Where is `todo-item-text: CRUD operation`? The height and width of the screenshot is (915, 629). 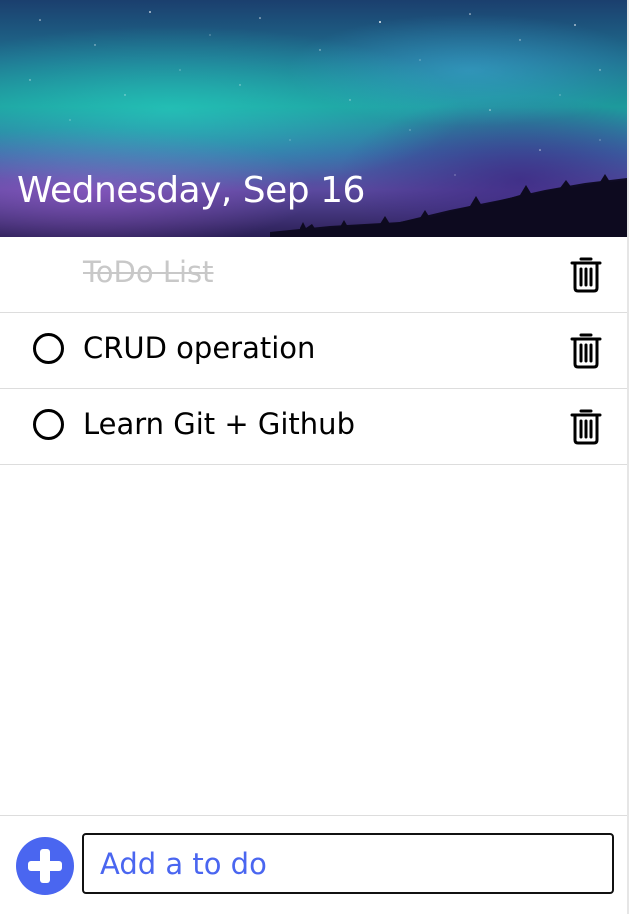 todo-item-text: CRUD operation is located at coordinates (199, 348).